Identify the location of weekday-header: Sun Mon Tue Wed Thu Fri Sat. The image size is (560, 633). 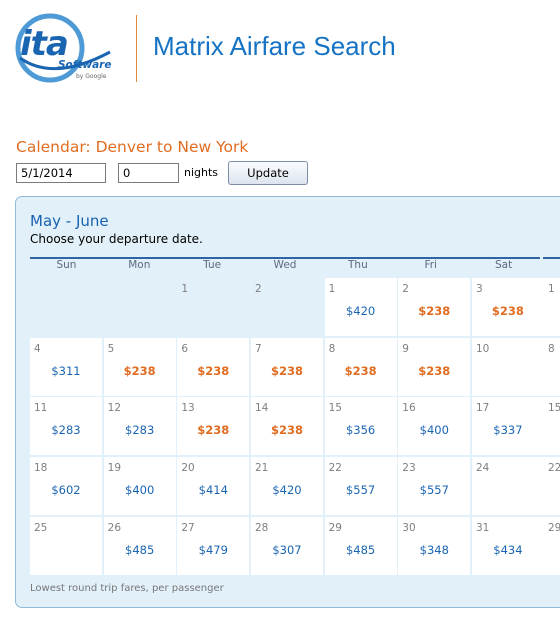
(285, 264).